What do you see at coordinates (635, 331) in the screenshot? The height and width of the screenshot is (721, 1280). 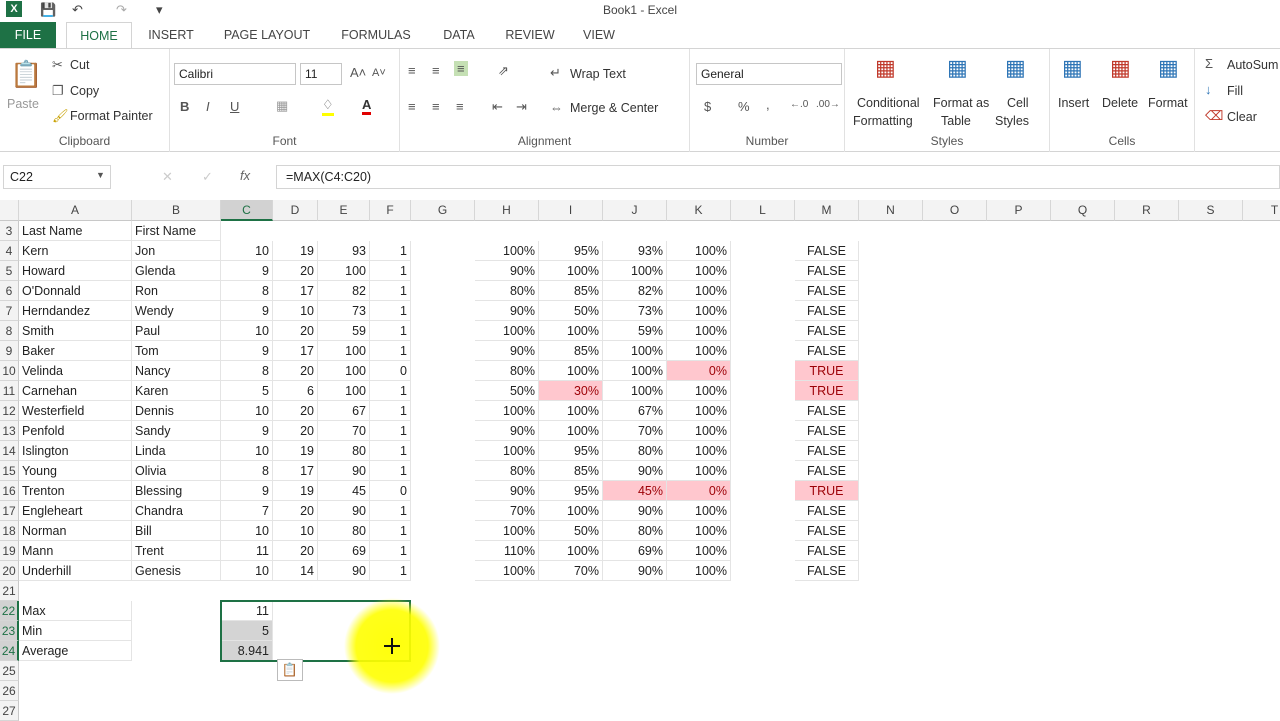 I see `cell-j: 59%` at bounding box center [635, 331].